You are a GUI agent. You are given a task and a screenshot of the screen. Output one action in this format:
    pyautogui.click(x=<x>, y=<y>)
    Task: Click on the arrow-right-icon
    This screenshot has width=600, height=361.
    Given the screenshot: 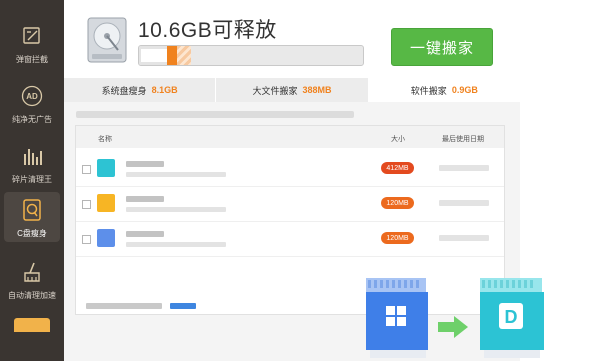 What is the action you would take?
    pyautogui.click(x=453, y=327)
    